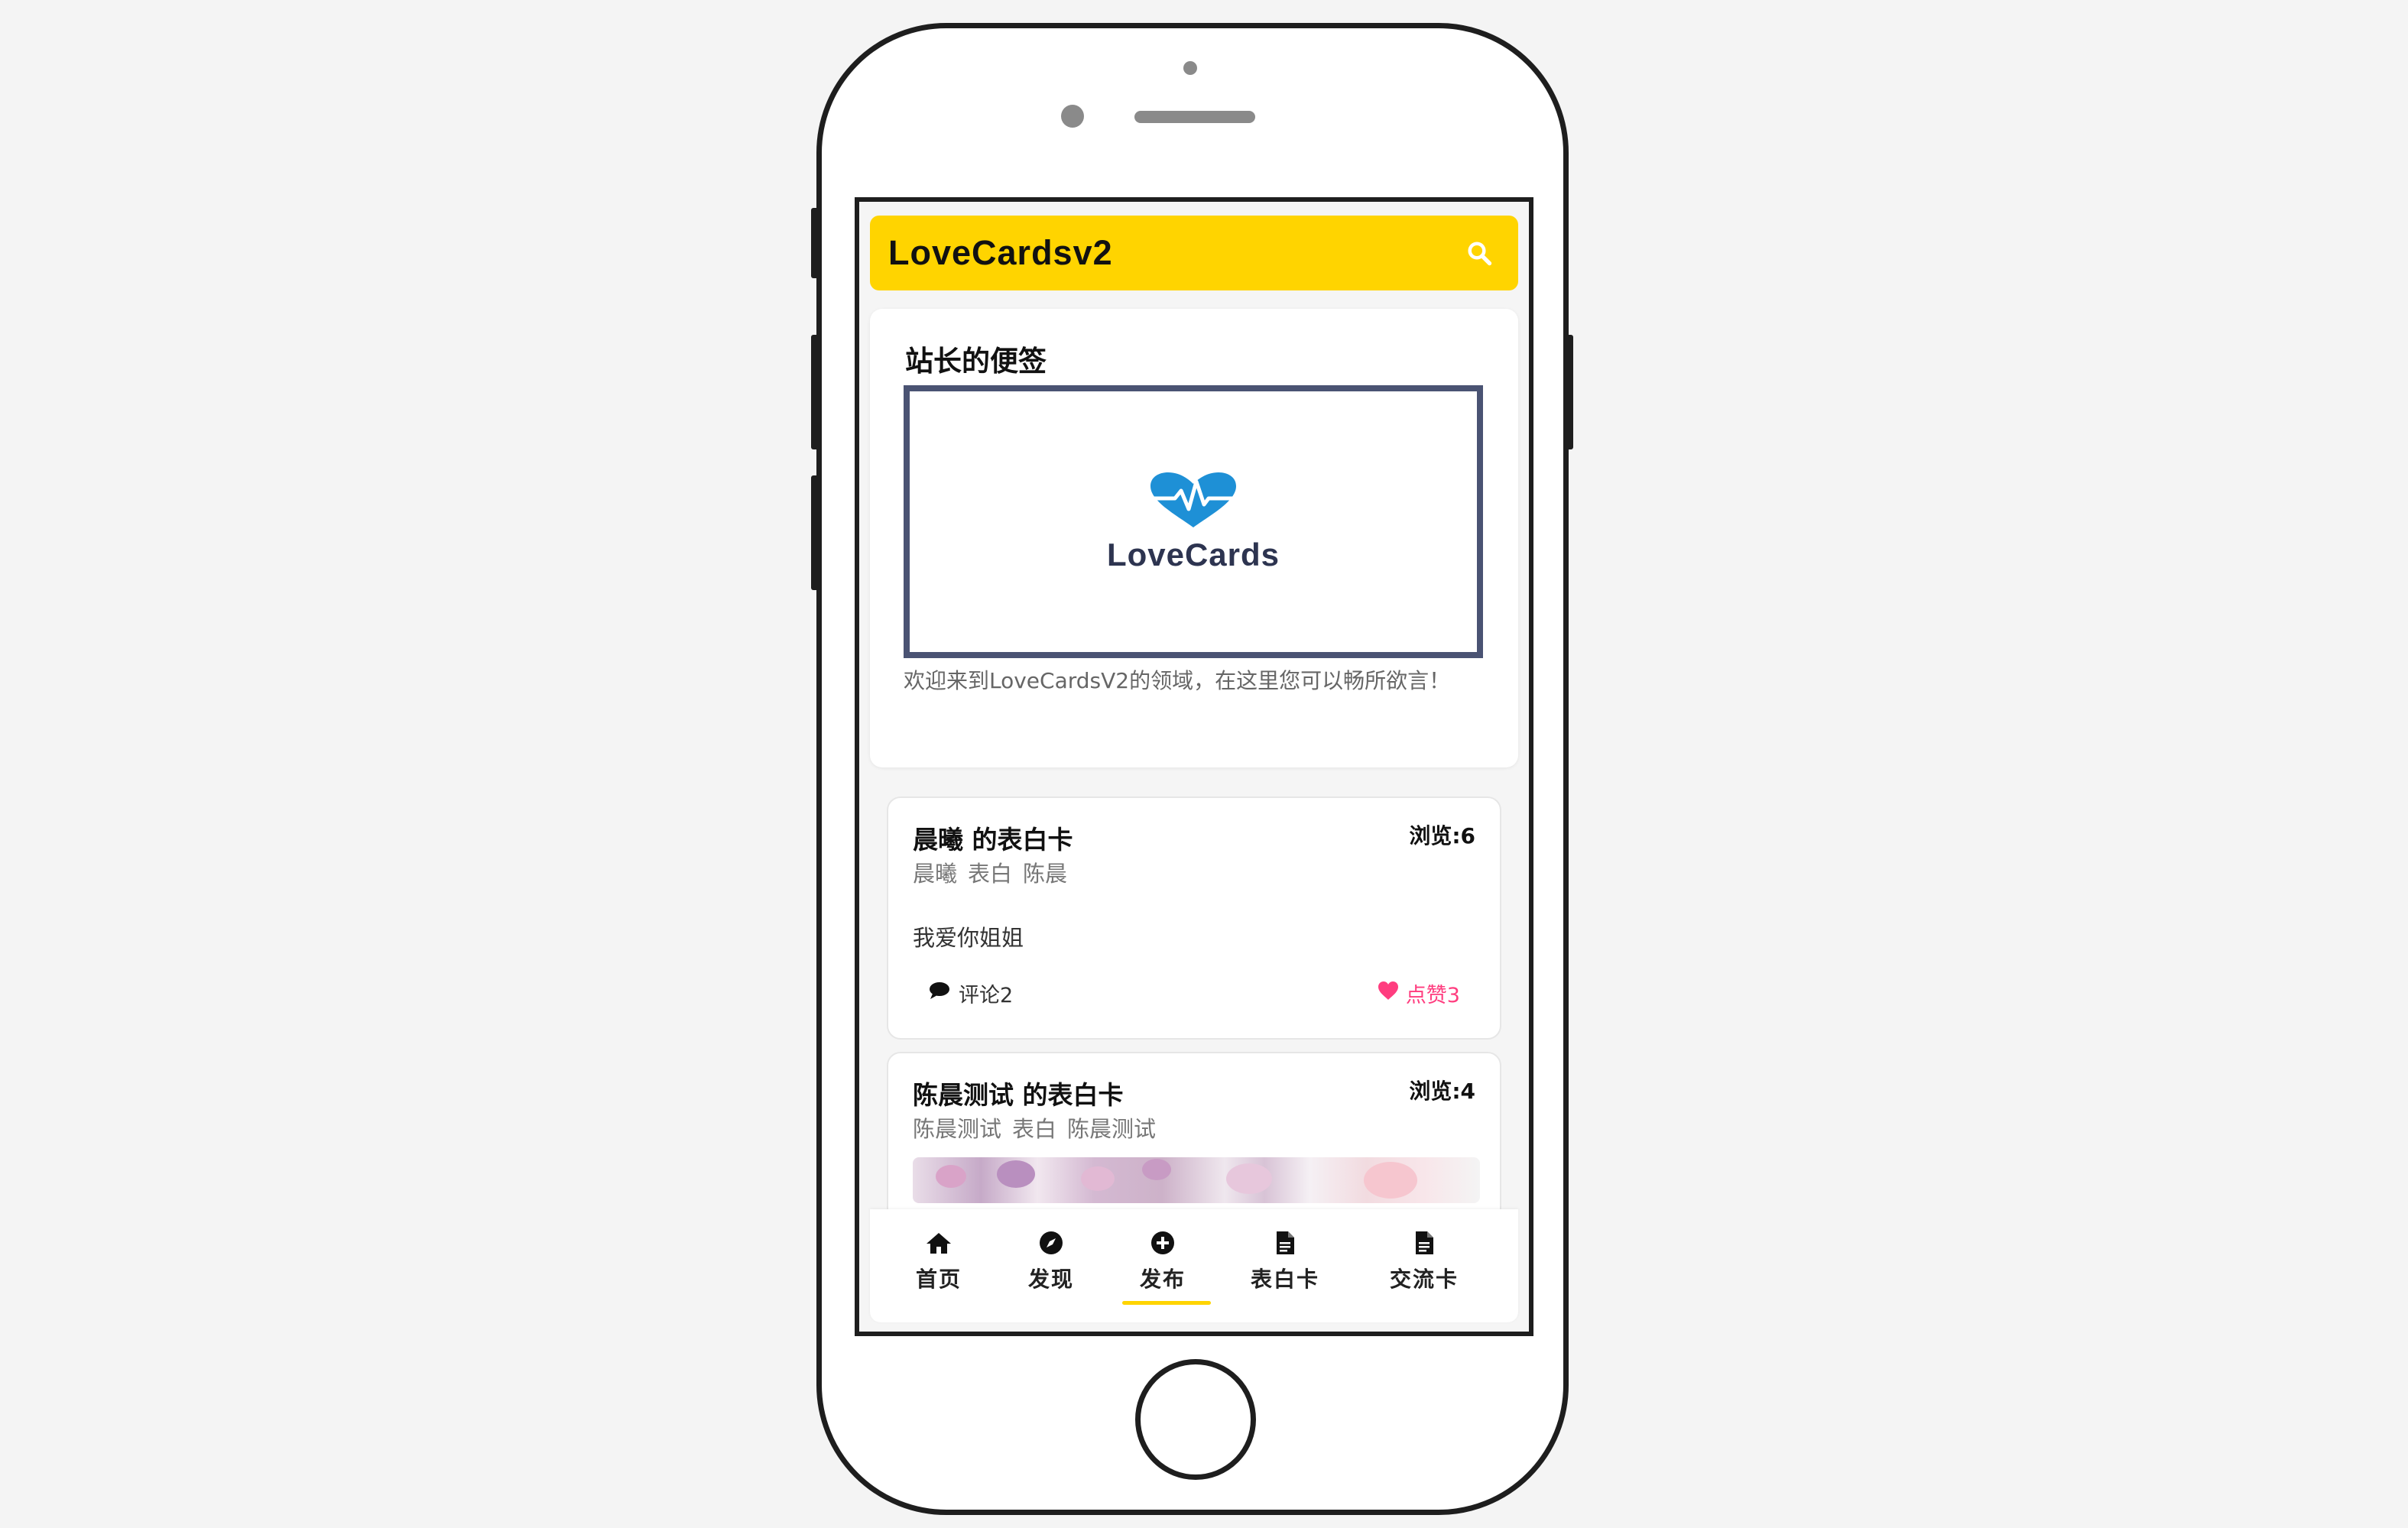 This screenshot has height=1528, width=2408. Describe the element at coordinates (1194, 501) in the screenshot. I see `heart-pulse-icon` at that location.